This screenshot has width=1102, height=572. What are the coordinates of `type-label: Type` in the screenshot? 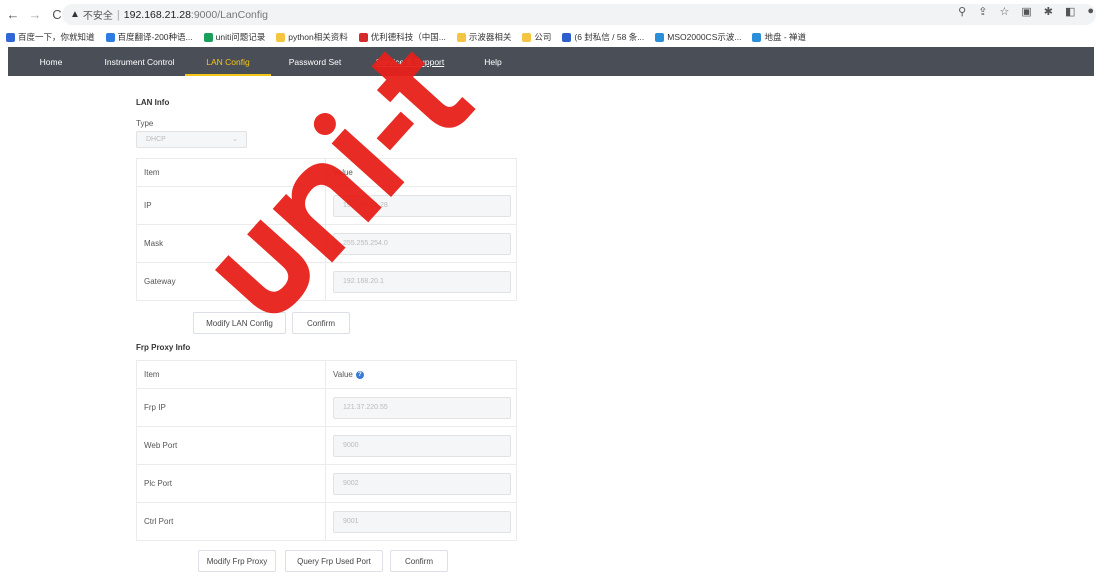 It's located at (145, 123).